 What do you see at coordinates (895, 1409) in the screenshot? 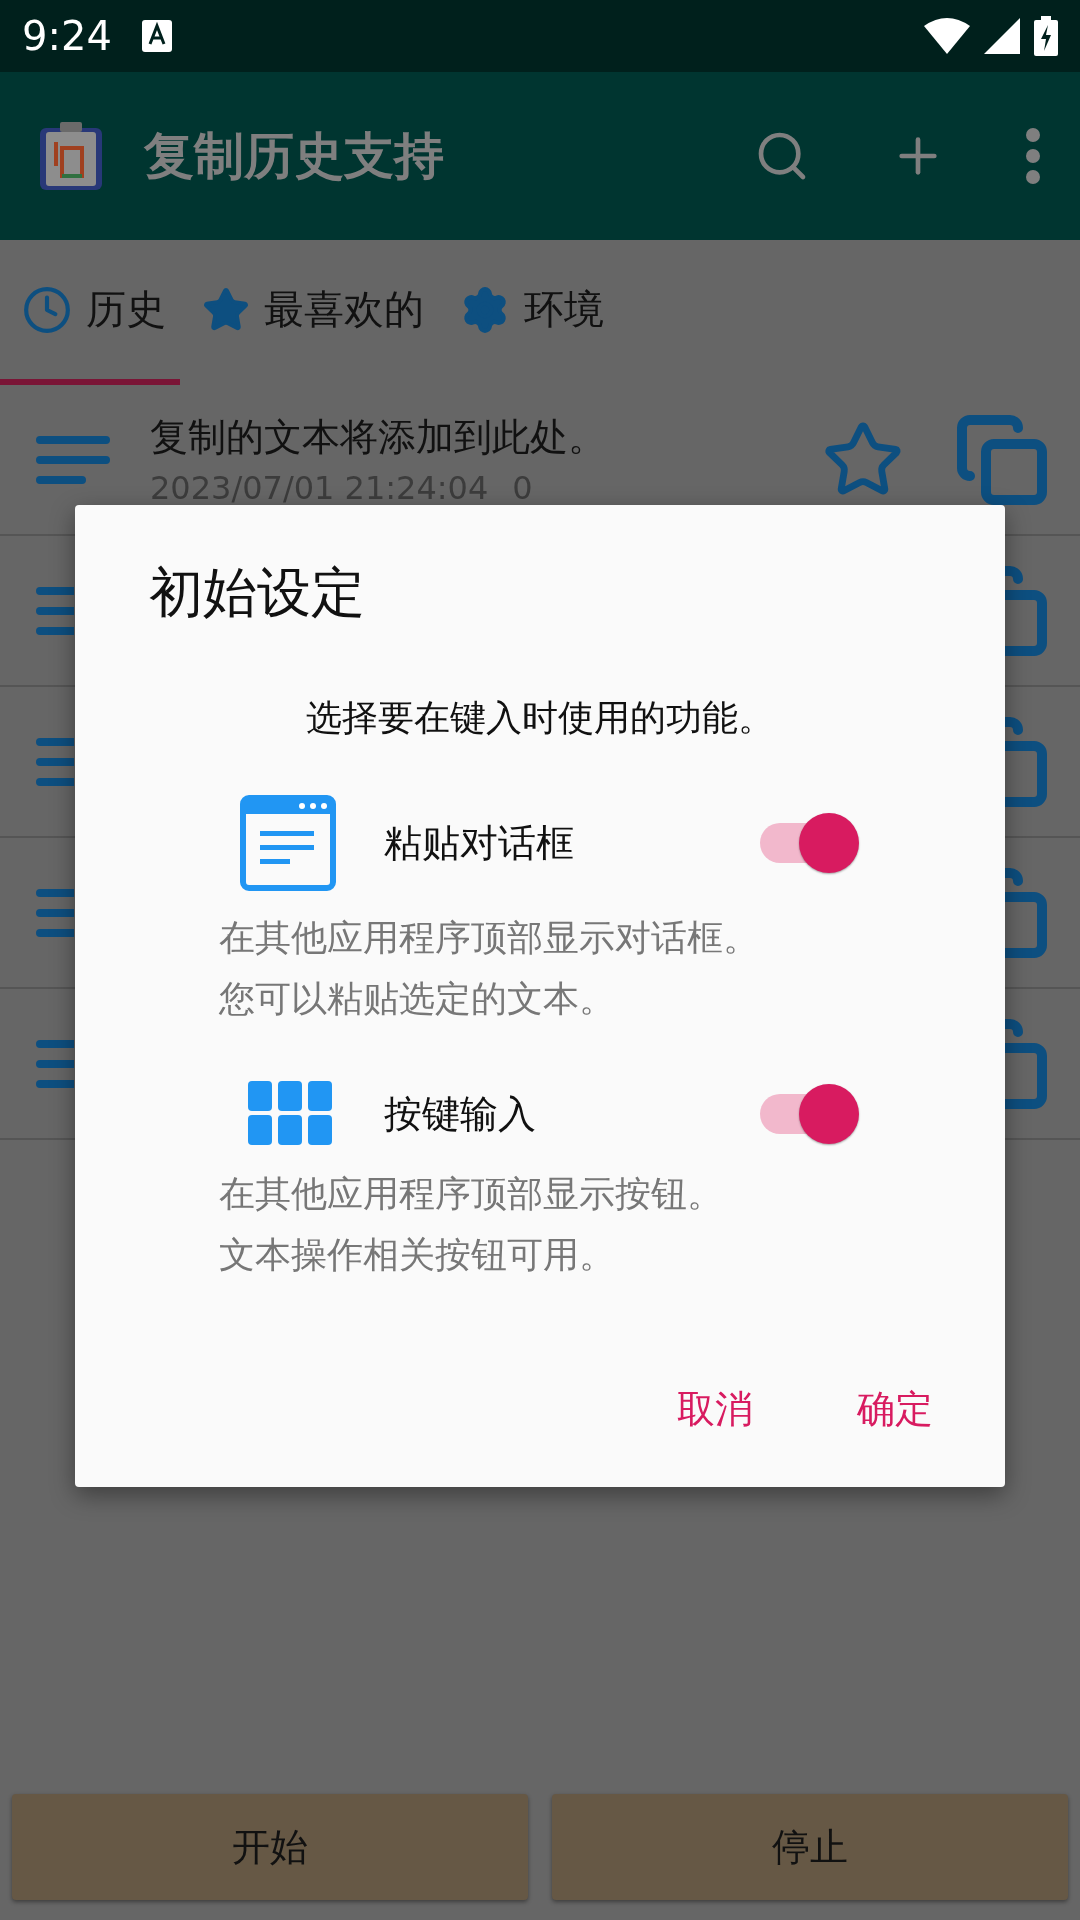
I see `dialog-button: 确定` at bounding box center [895, 1409].